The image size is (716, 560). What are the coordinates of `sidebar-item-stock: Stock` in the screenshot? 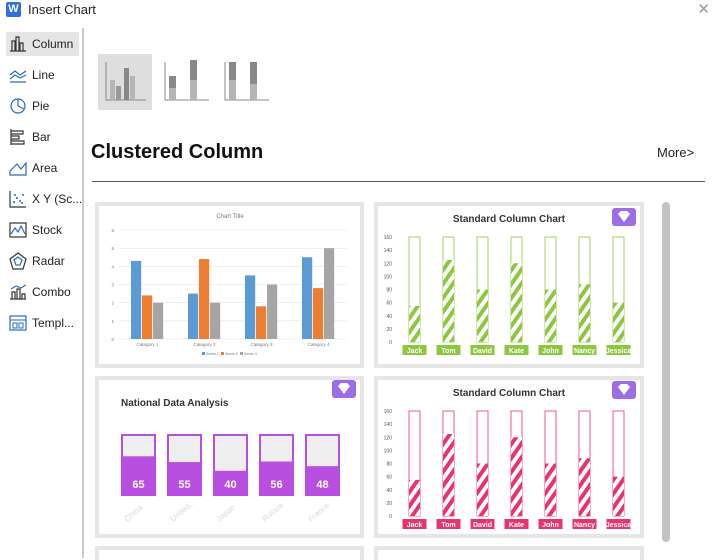 It's located at (42, 230).